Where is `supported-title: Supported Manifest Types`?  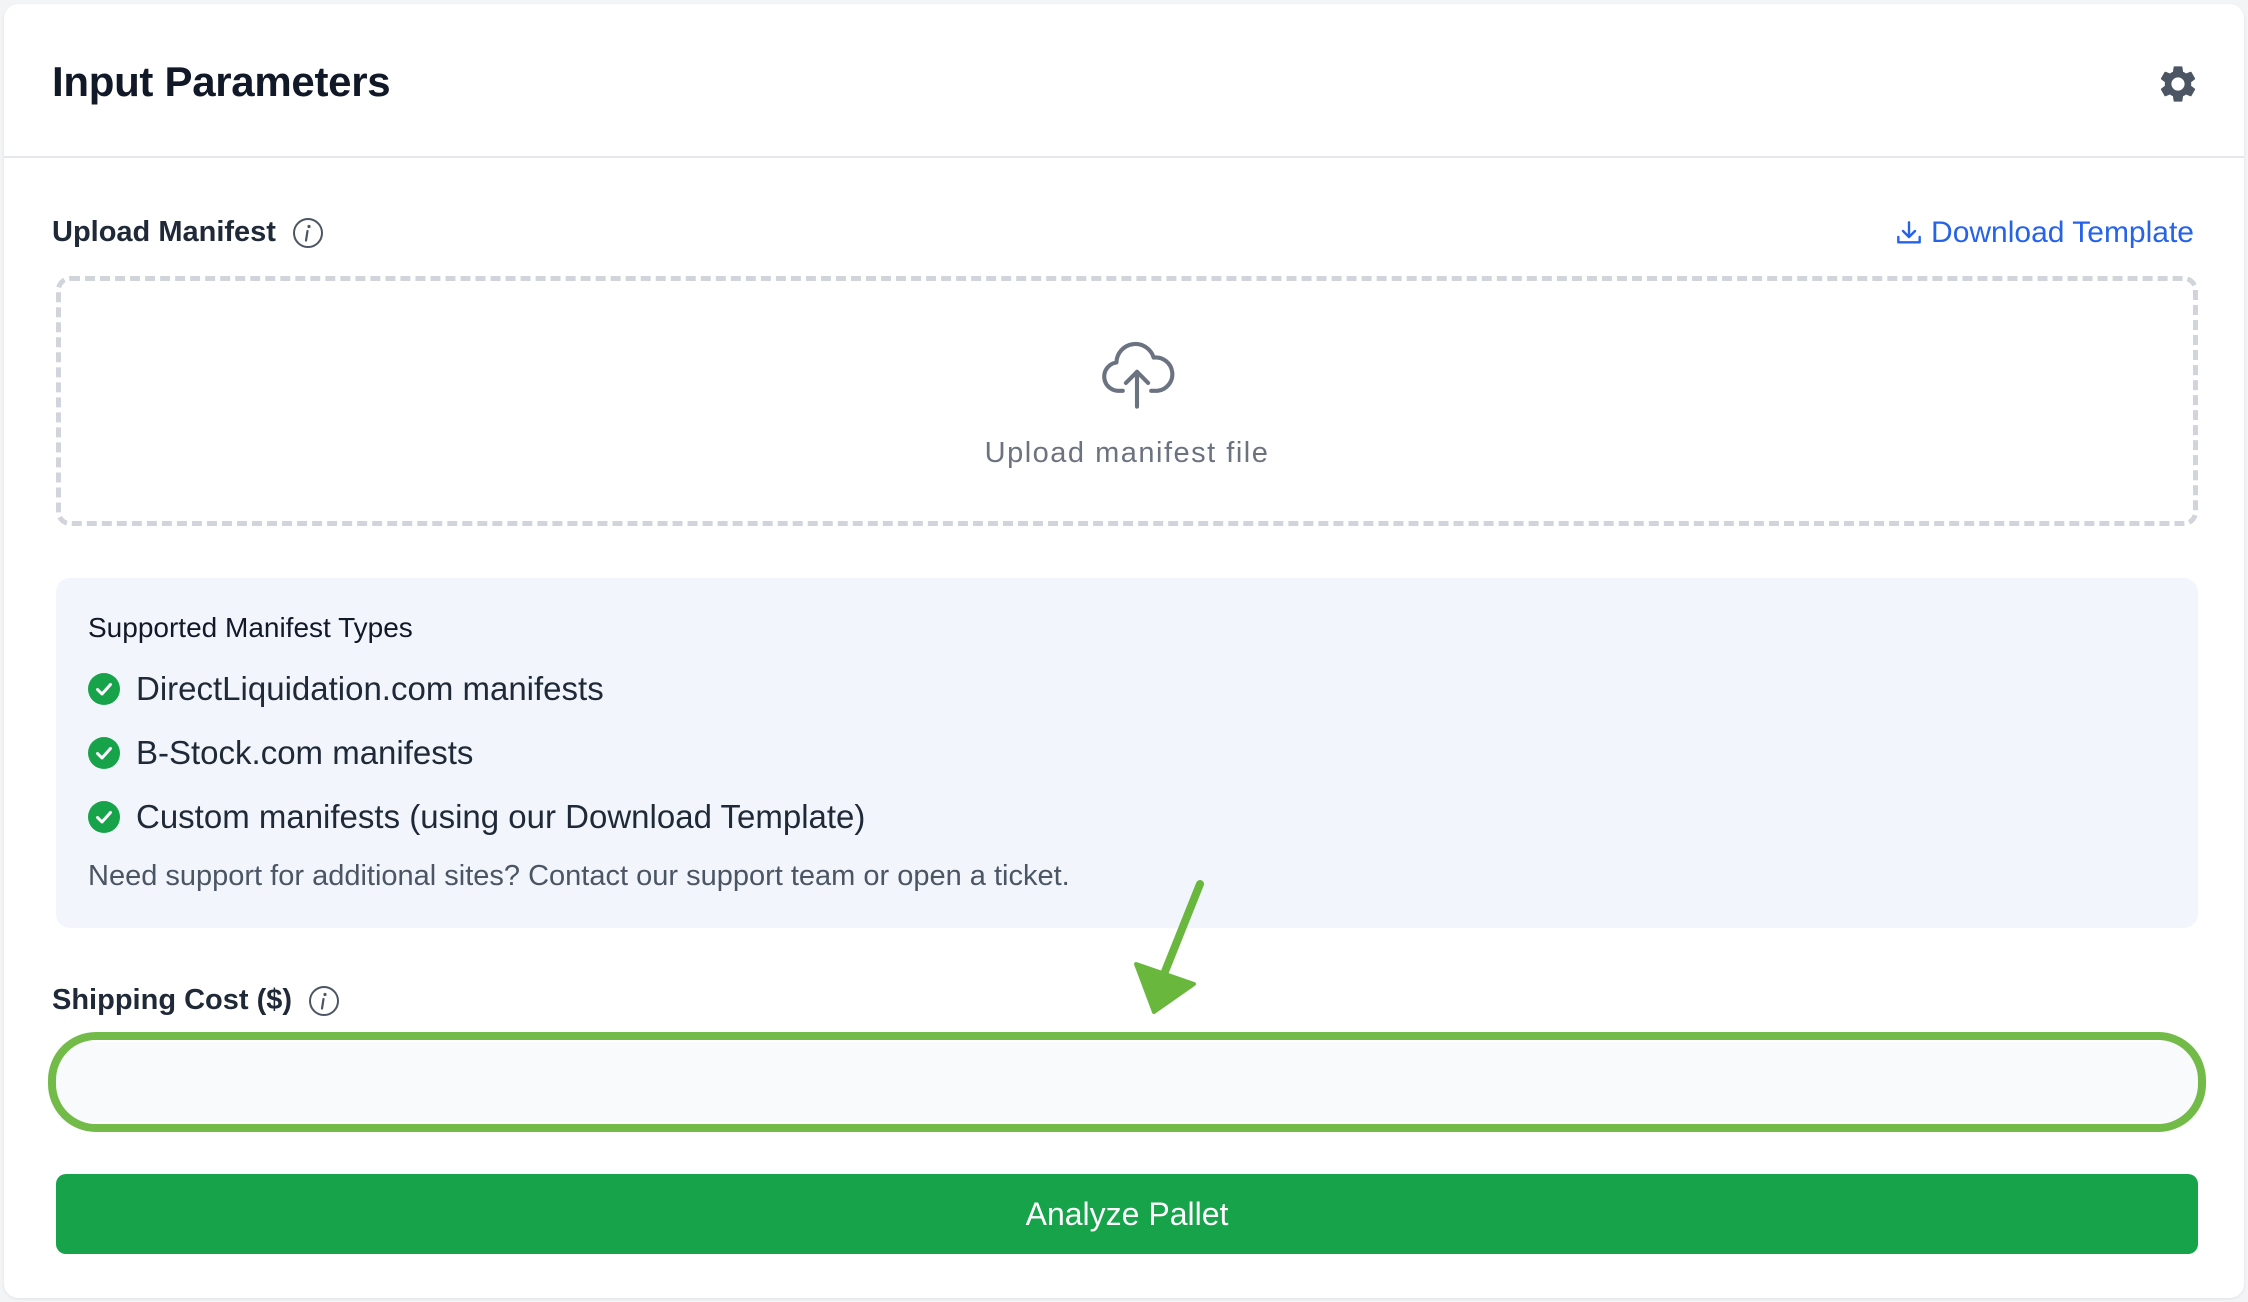
supported-title: Supported Manifest Types is located at coordinates (250, 627).